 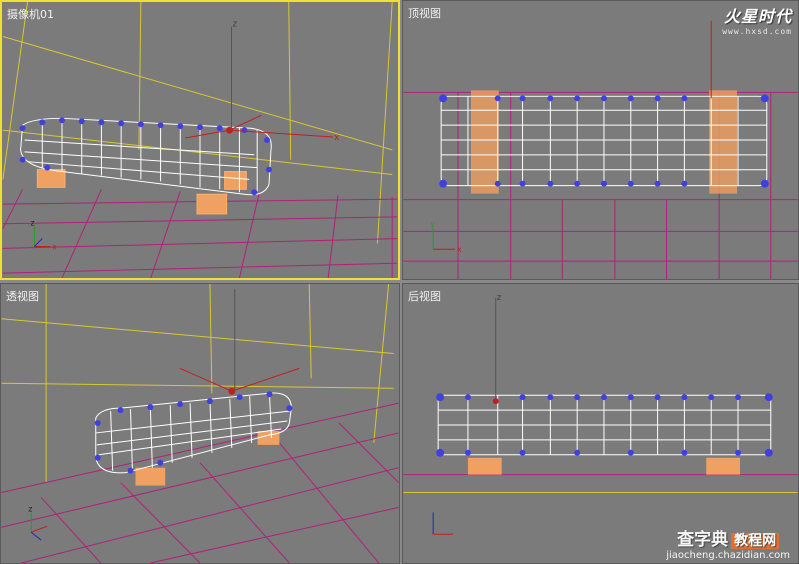 I want to click on watermark-text: 查字典, so click(x=703, y=540).